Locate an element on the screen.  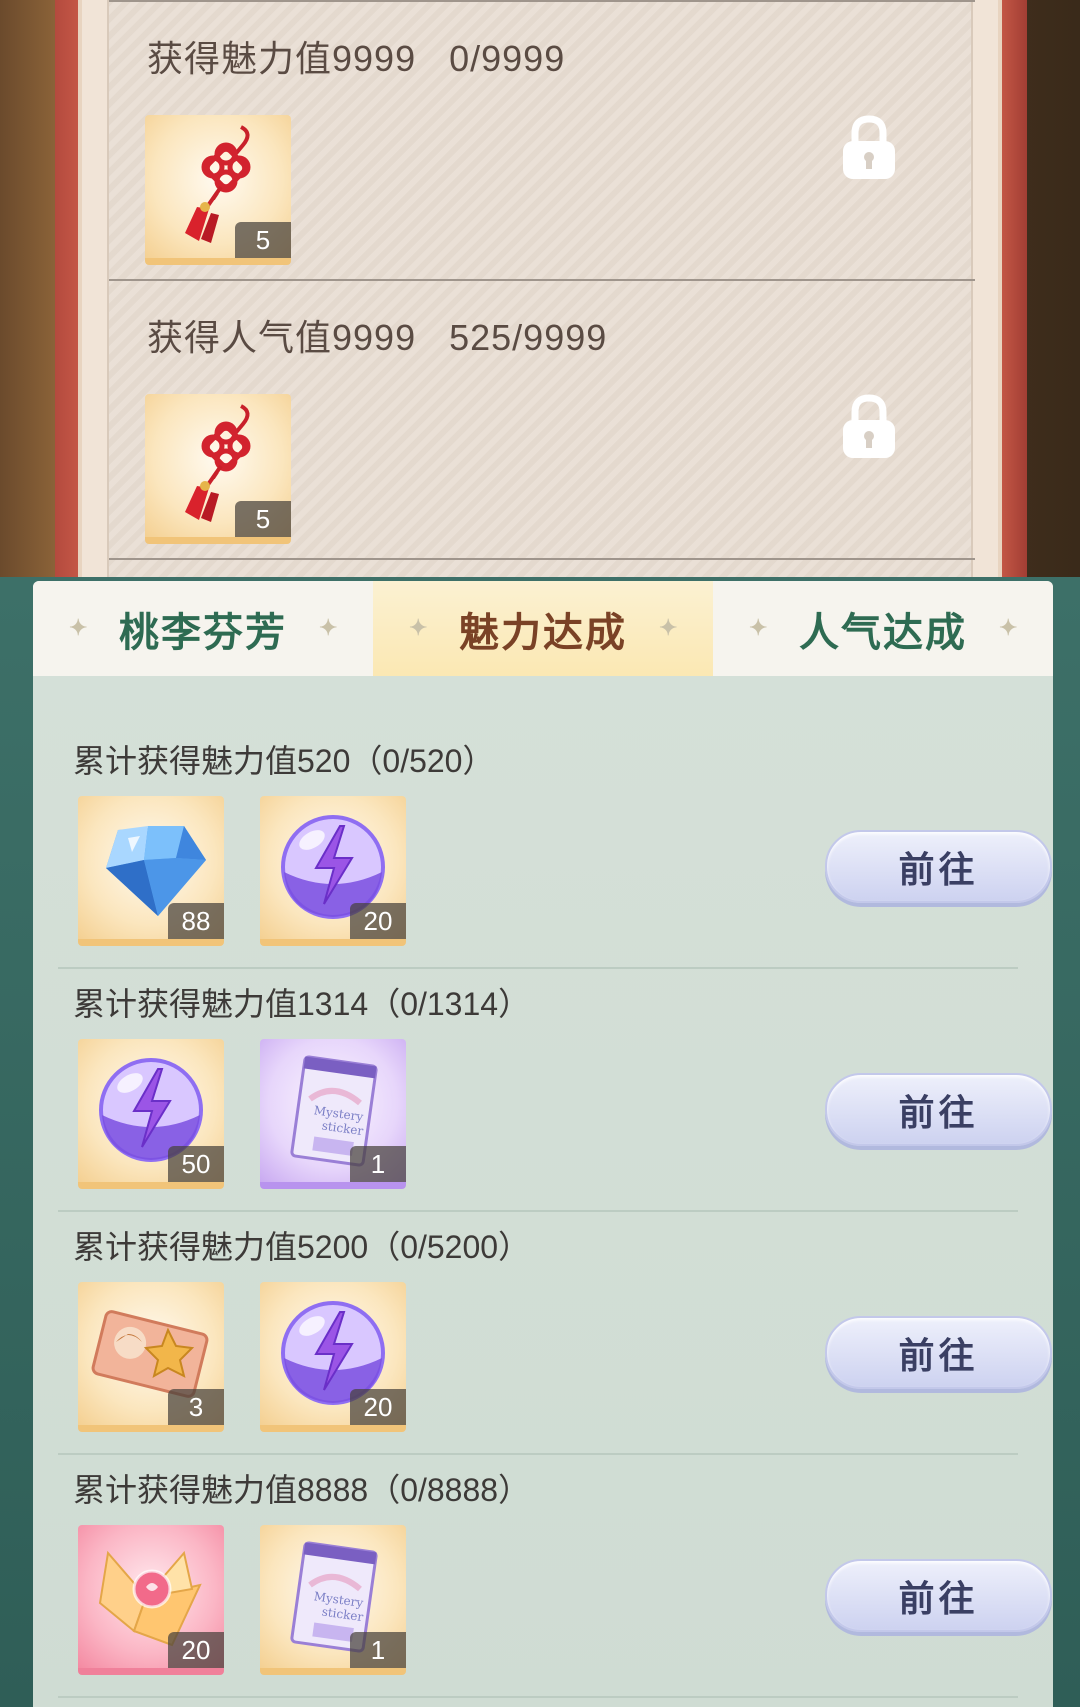
reward-tile: 88 is located at coordinates (151, 871).